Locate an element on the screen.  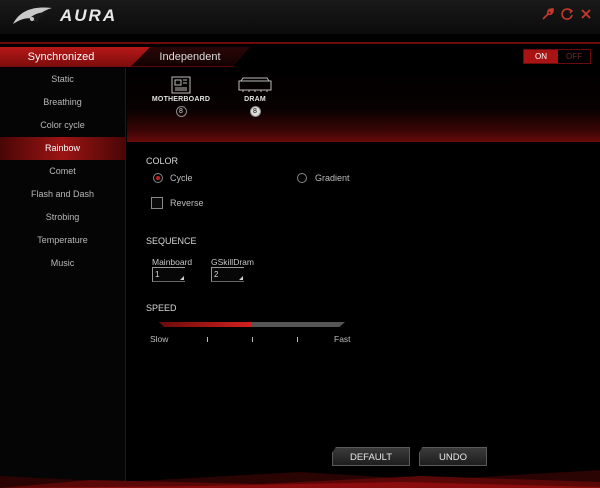
device-dram: DRAM 8 is located at coordinates (255, 96).